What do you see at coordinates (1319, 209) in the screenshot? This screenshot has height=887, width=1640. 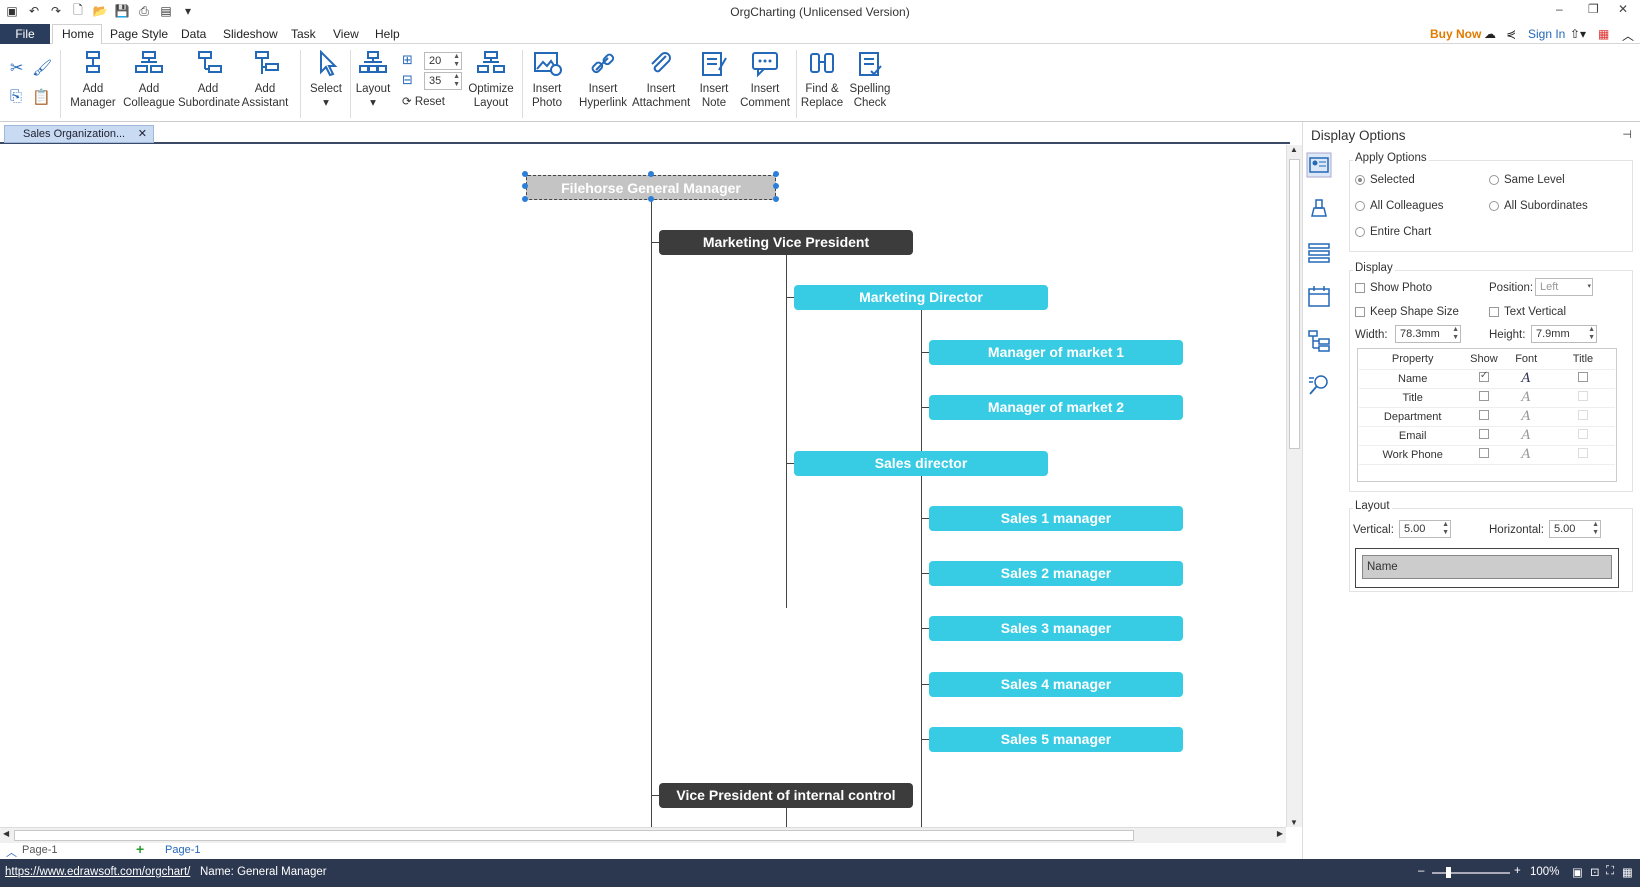 I see `shape-style-icon` at bounding box center [1319, 209].